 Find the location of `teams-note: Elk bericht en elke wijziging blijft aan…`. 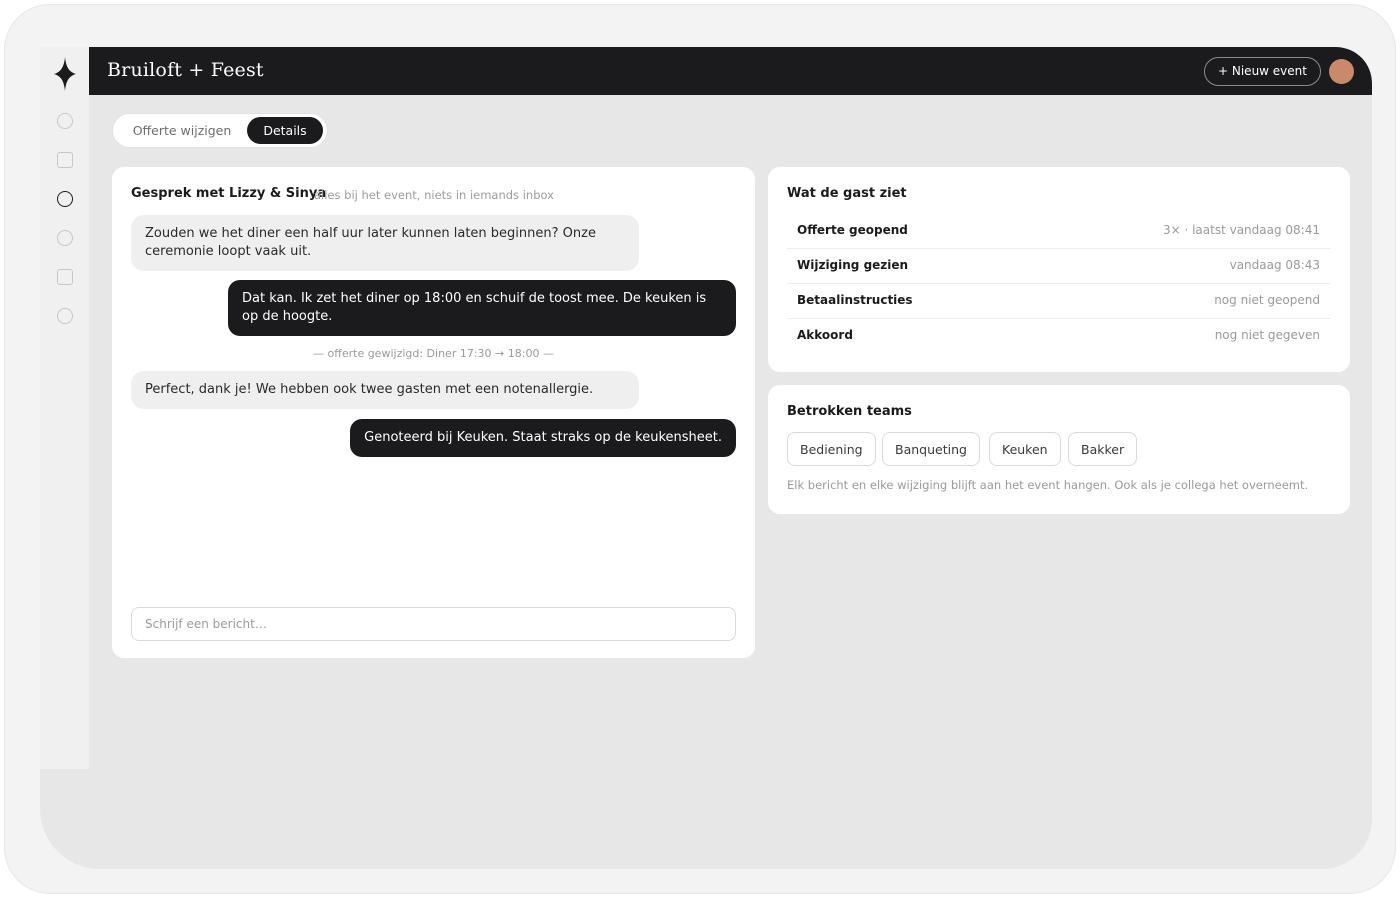

teams-note: Elk bericht en elke wijziging blijft aan… is located at coordinates (1048, 485).